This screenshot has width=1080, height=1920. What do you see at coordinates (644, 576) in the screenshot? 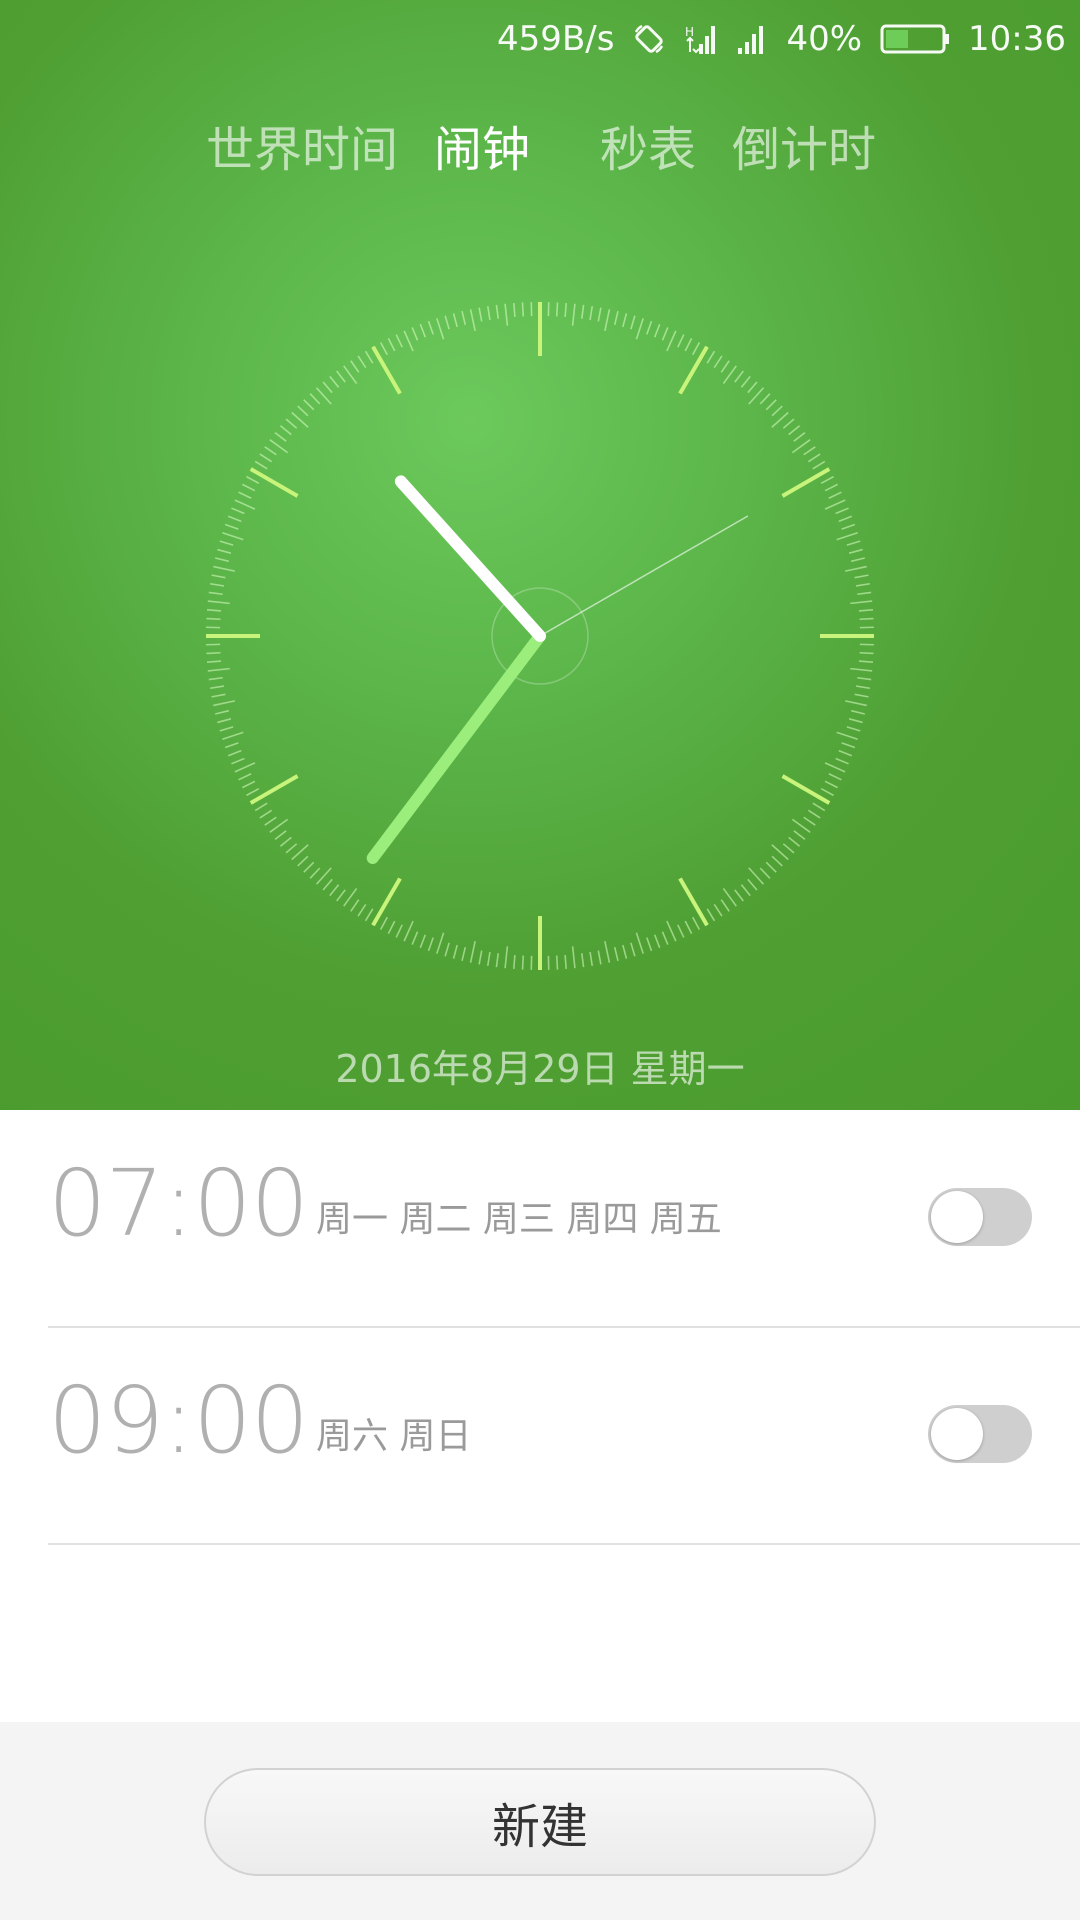
I see `second-hand` at bounding box center [644, 576].